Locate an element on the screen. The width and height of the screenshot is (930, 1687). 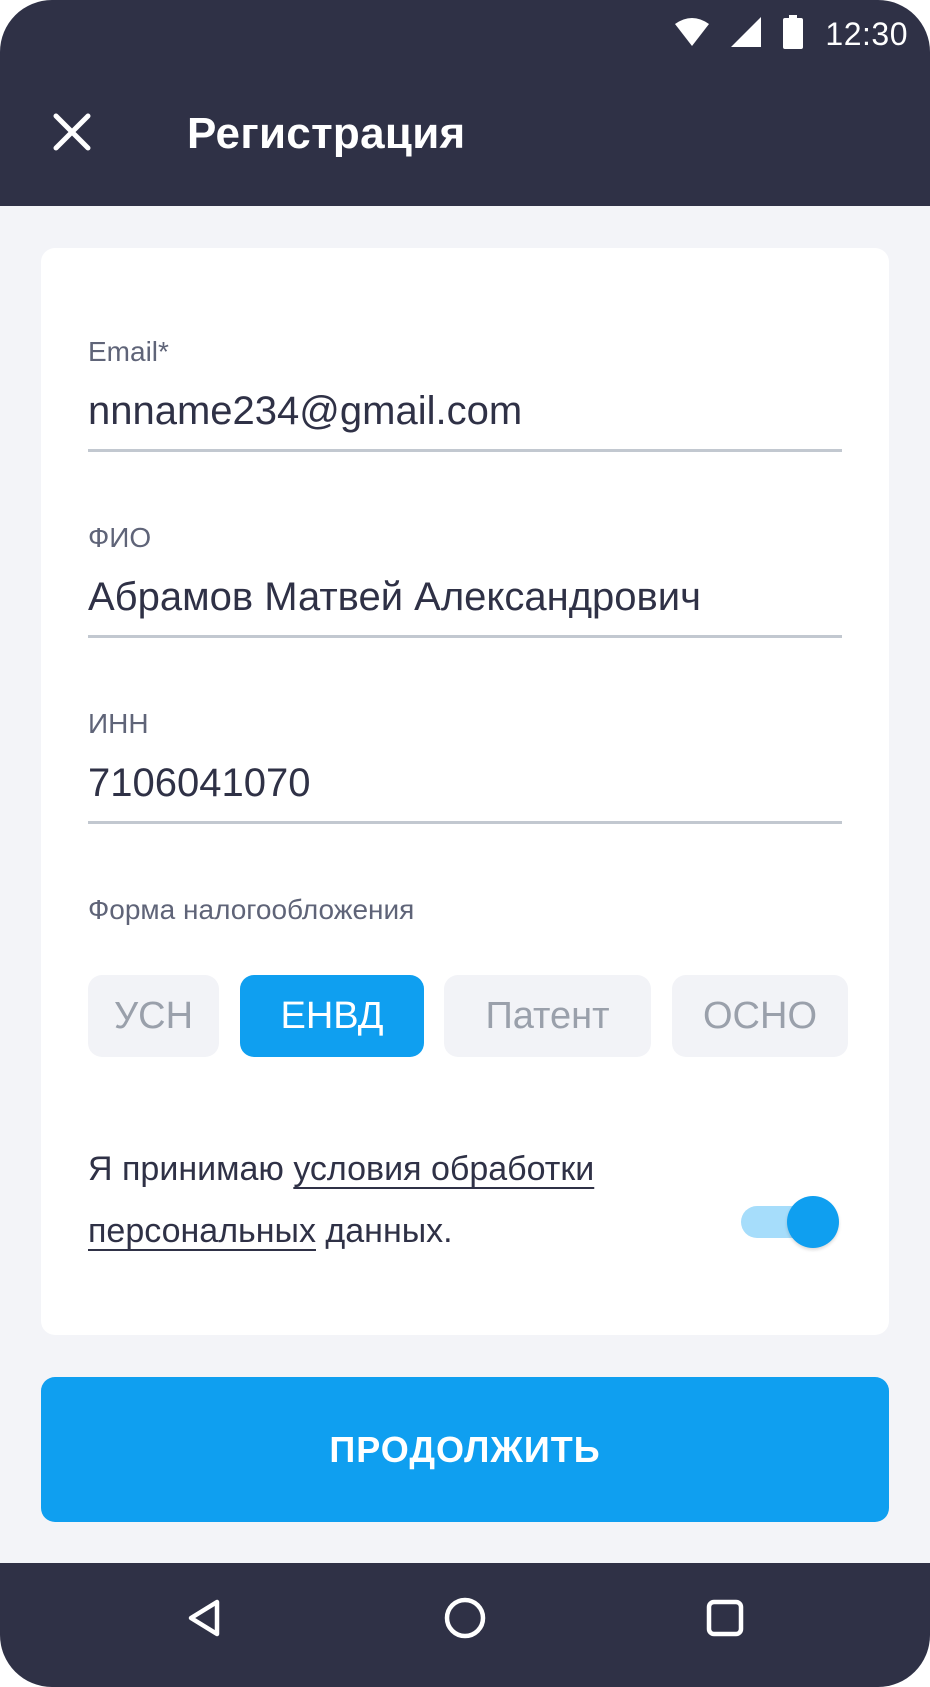
consent-prefix: Я принимаю is located at coordinates (191, 1169).